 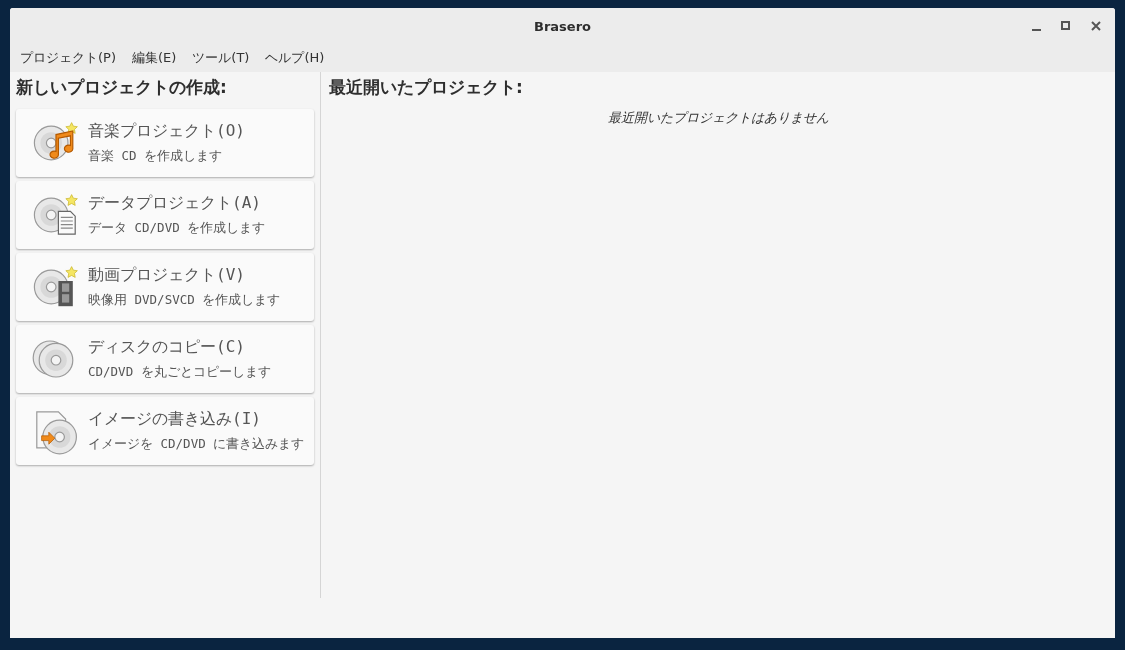 What do you see at coordinates (1066, 26) in the screenshot?
I see `maximize-icon` at bounding box center [1066, 26].